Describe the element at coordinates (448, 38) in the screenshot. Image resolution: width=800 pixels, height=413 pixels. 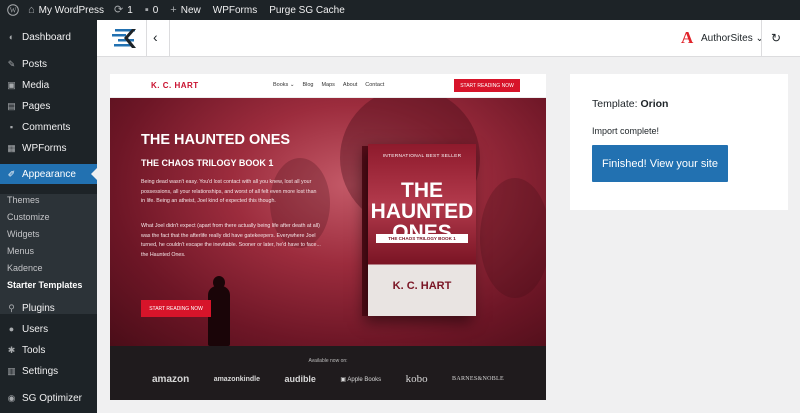
I see `starter-templates-header: ‹ A AuthorSites ⌄ ↻` at that location.